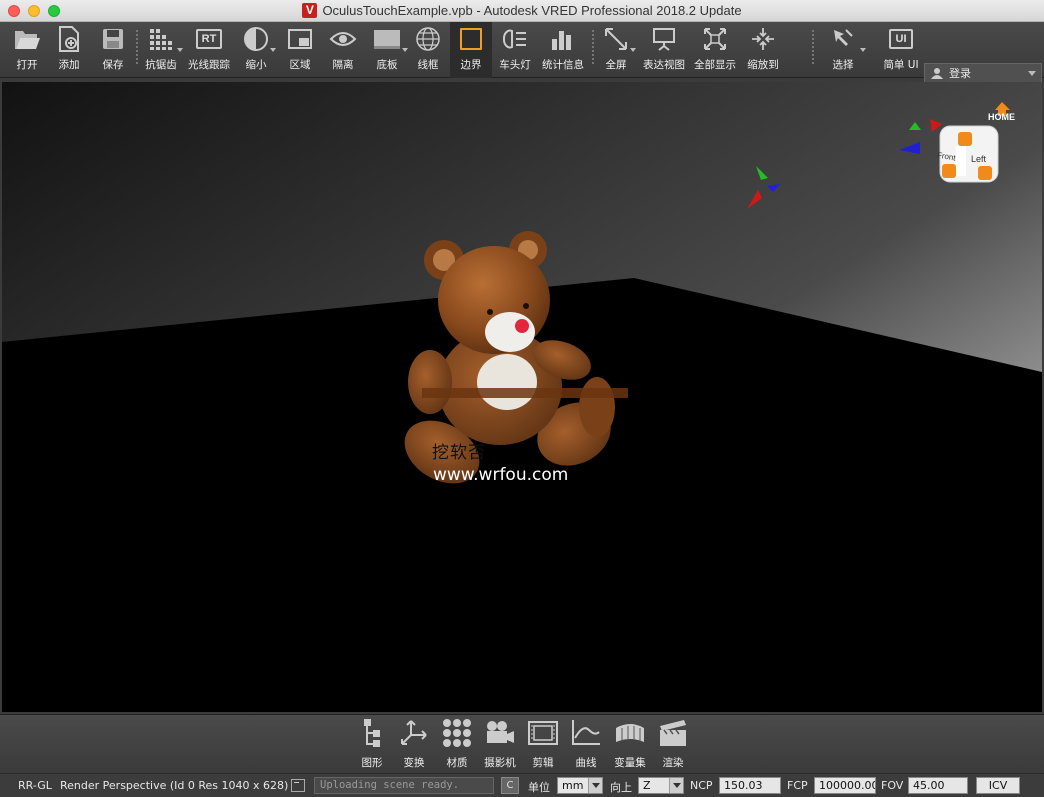 Image resolution: width=1044 pixels, height=797 pixels. I want to click on save-disk-icon, so click(113, 39).